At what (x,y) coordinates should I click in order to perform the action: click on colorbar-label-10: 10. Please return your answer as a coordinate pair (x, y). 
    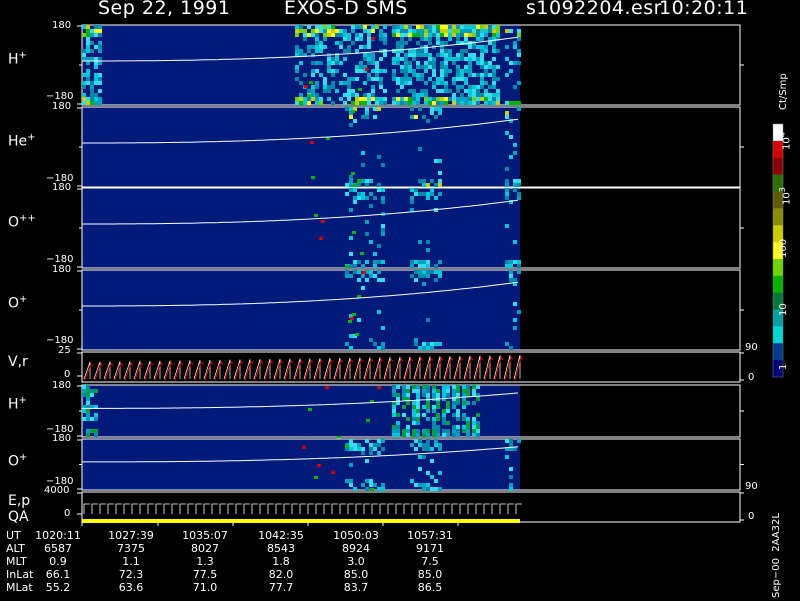
    Looking at the image, I should click on (783, 309).